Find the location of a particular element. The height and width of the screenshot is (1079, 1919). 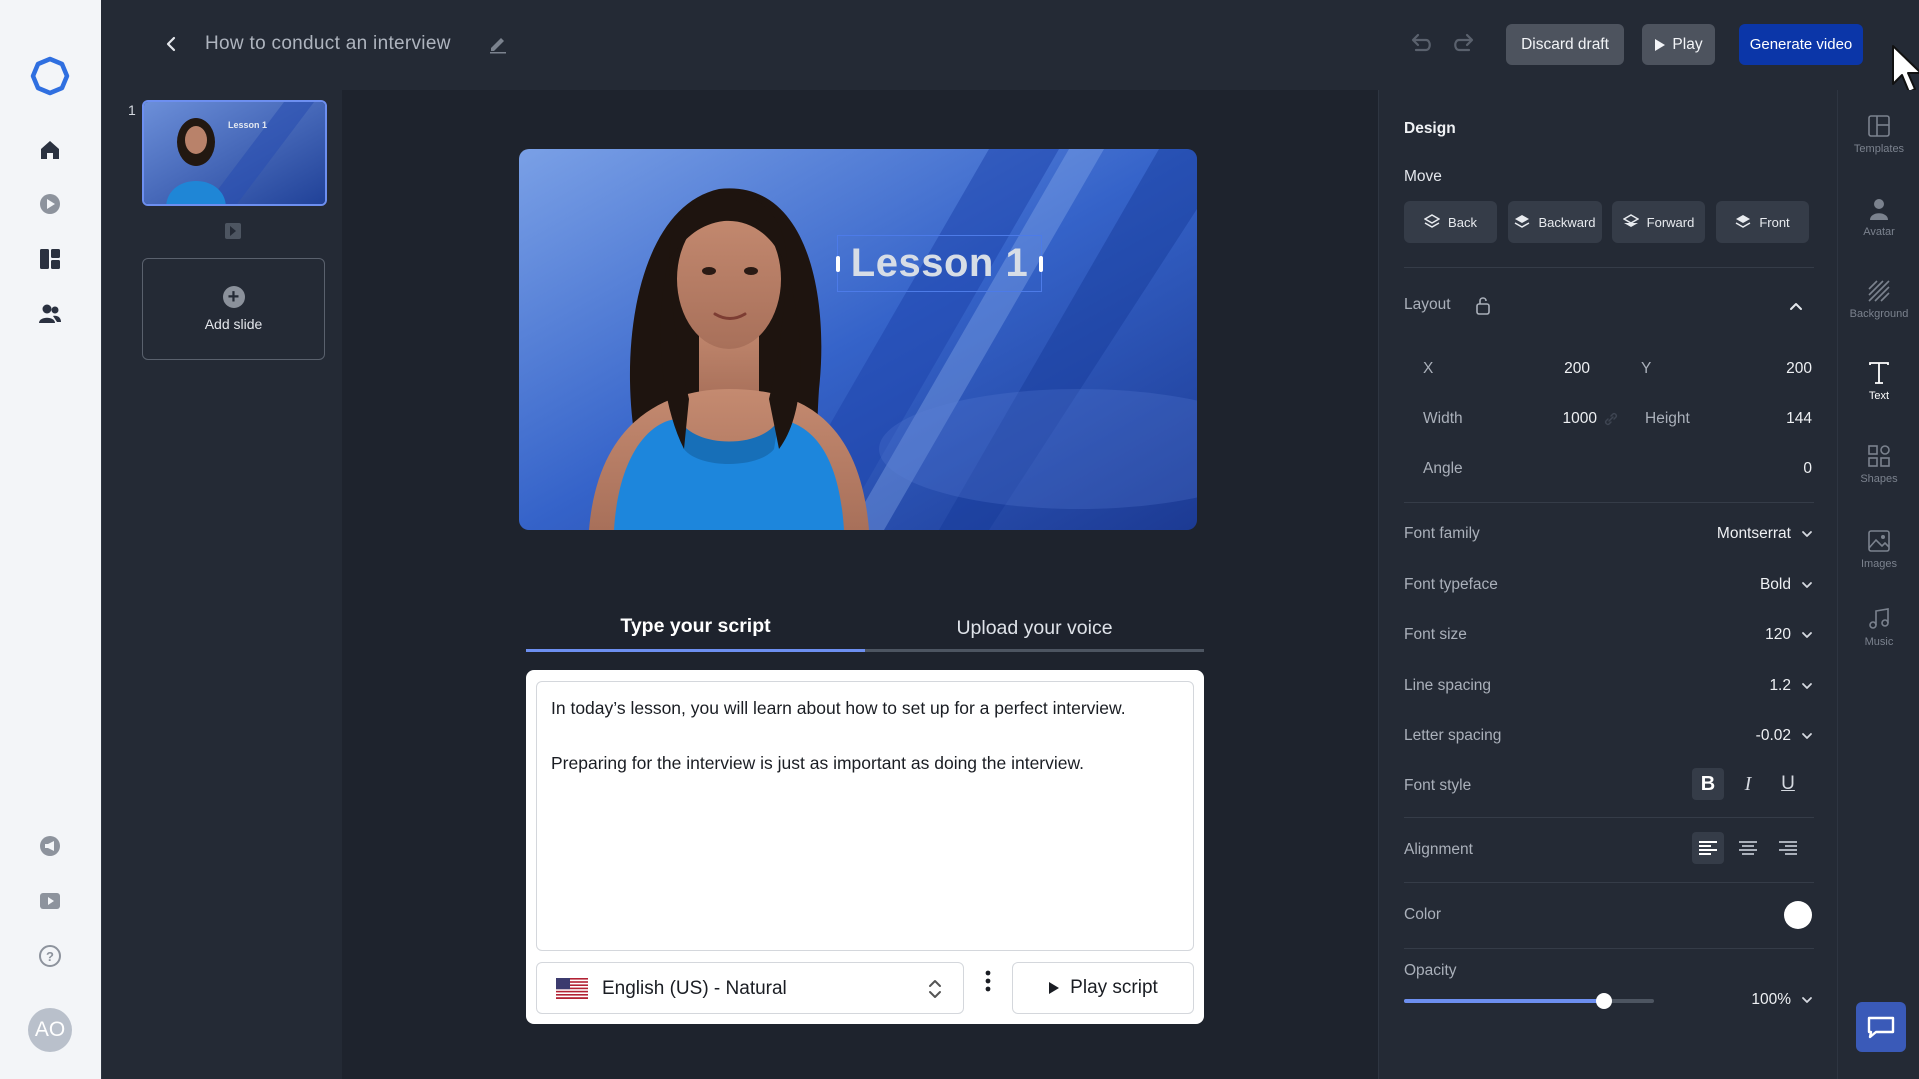

redo-icon is located at coordinates (1465, 44).